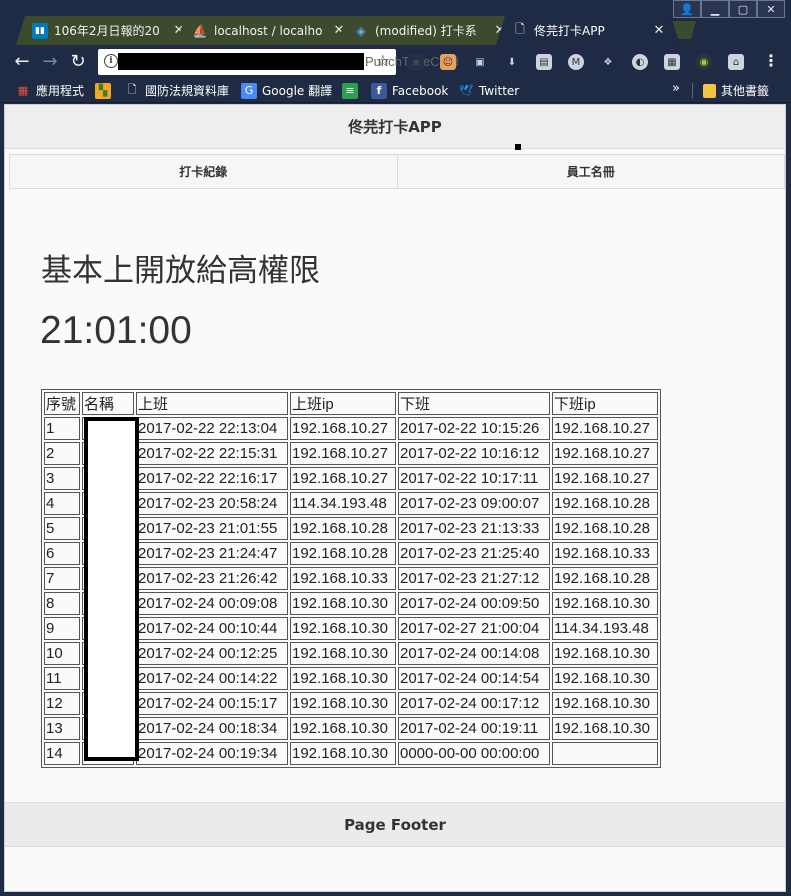  I want to click on cell-clock-in: 2017-02-22 22:13:04, so click(212, 428).